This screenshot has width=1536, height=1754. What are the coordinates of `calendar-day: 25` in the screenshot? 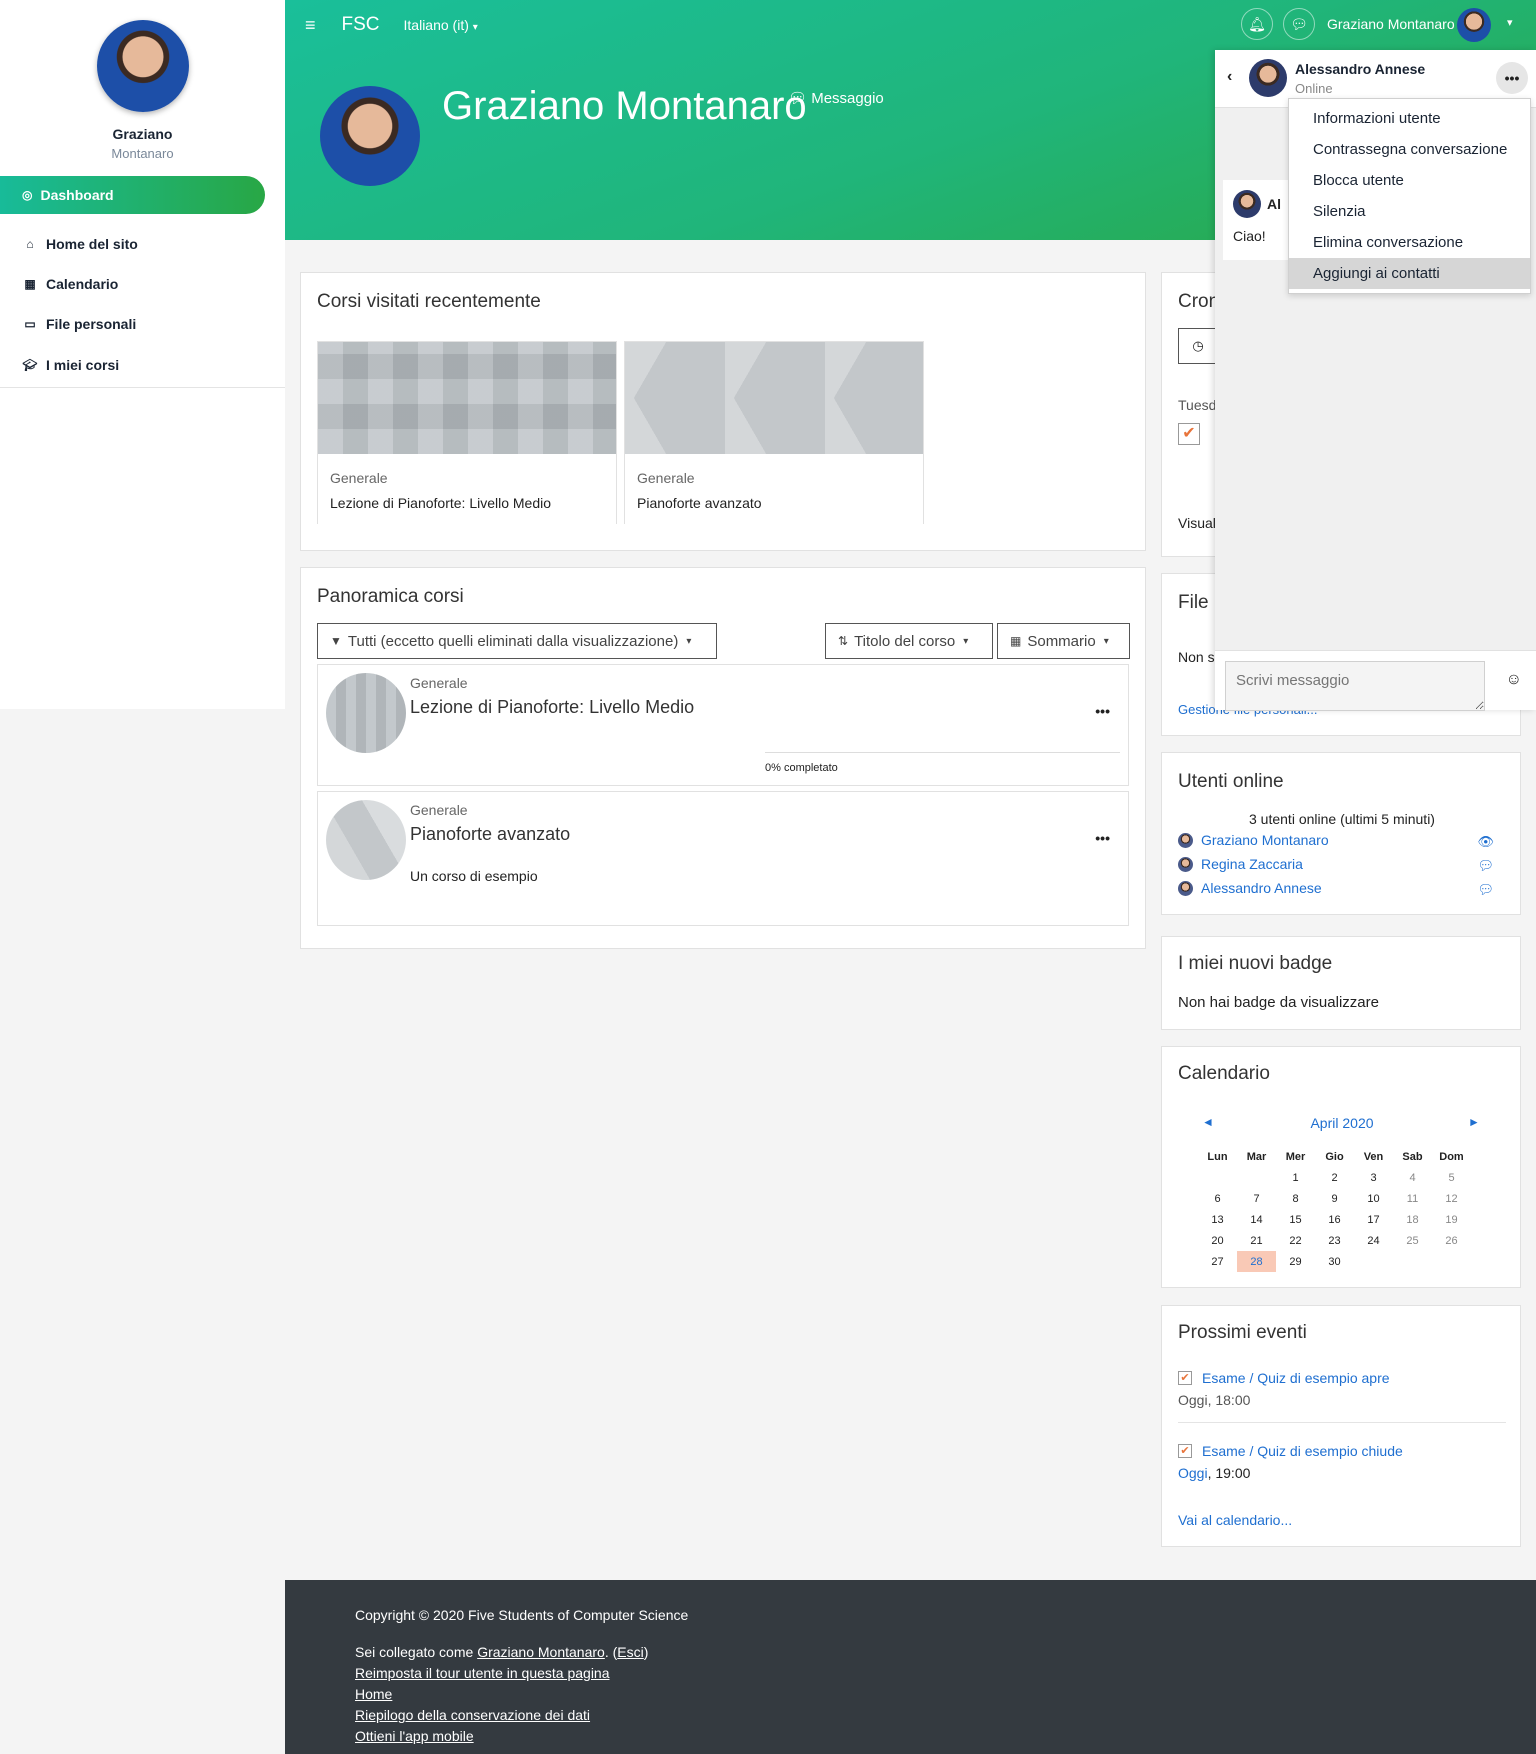 It's located at (1412, 1240).